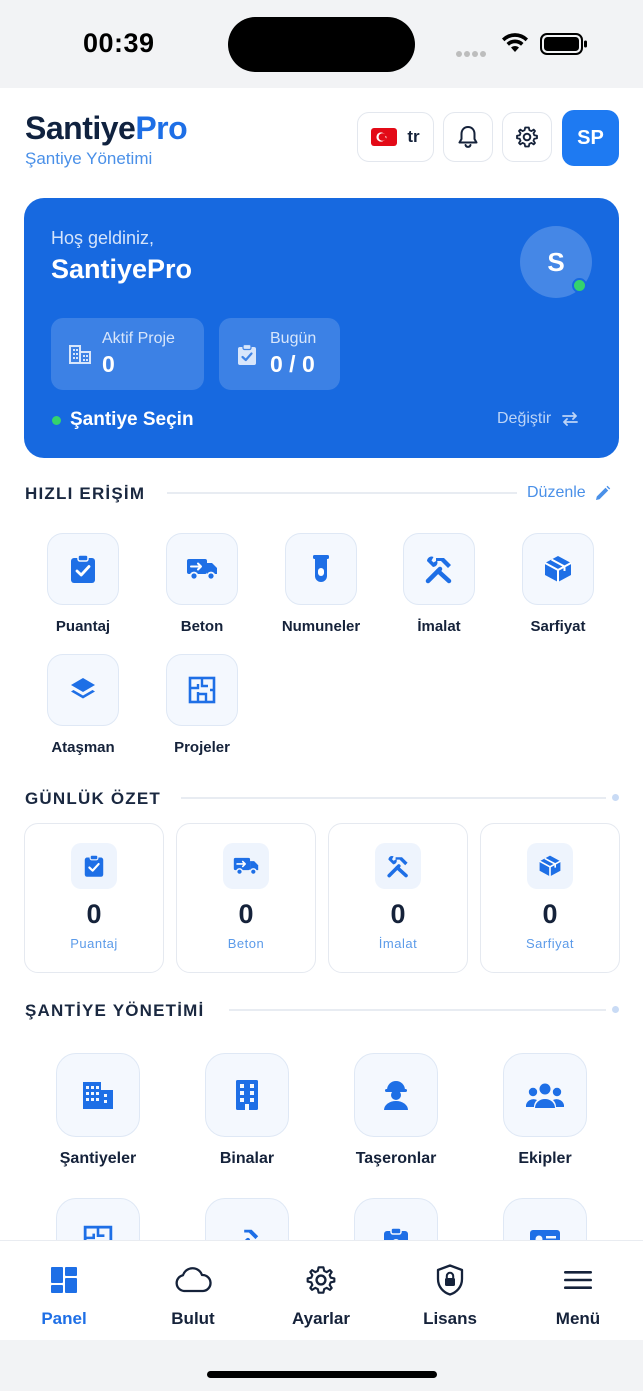 The image size is (643, 1391). I want to click on summary-label: Sarfiyat, so click(550, 943).